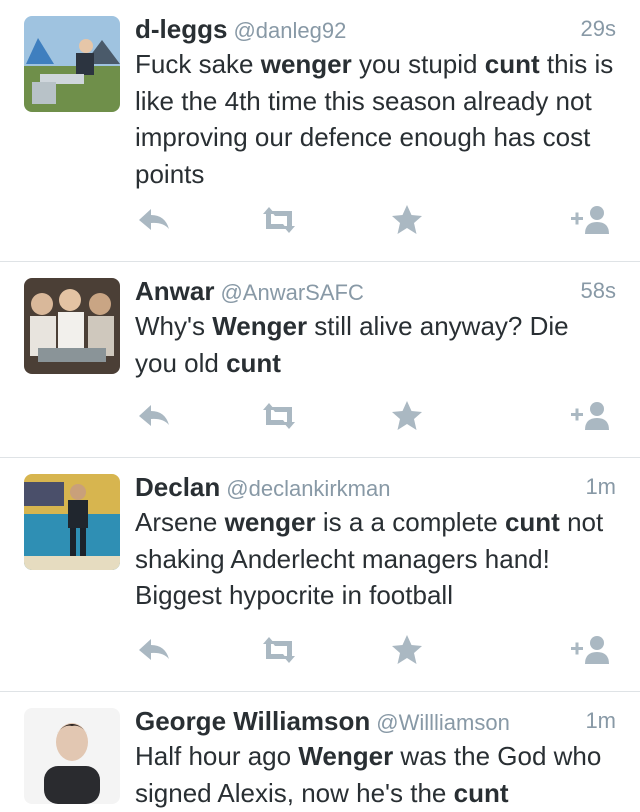 The width and height of the screenshot is (640, 812). What do you see at coordinates (410, 522) in the screenshot?
I see `tweet-text-segment: is a a complete` at bounding box center [410, 522].